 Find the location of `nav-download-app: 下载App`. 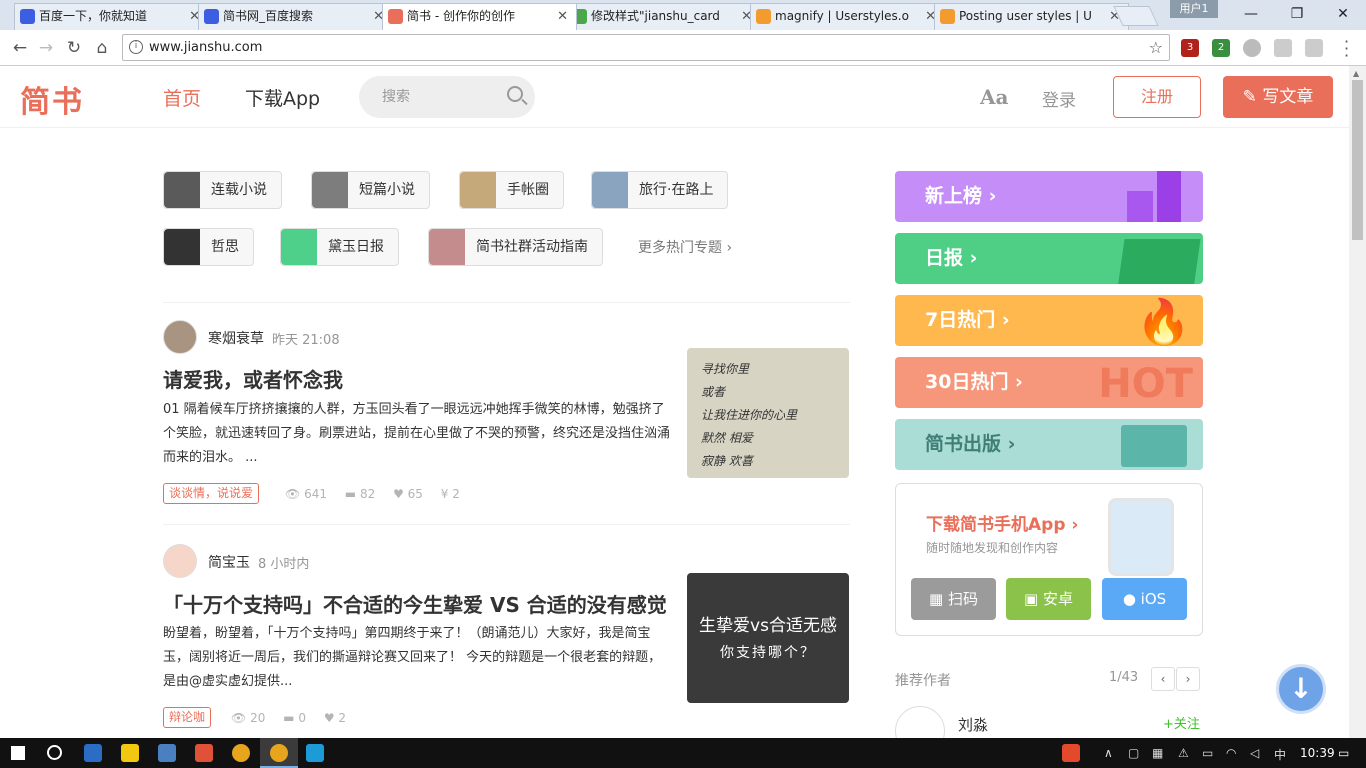

nav-download-app: 下载App is located at coordinates (282, 97).